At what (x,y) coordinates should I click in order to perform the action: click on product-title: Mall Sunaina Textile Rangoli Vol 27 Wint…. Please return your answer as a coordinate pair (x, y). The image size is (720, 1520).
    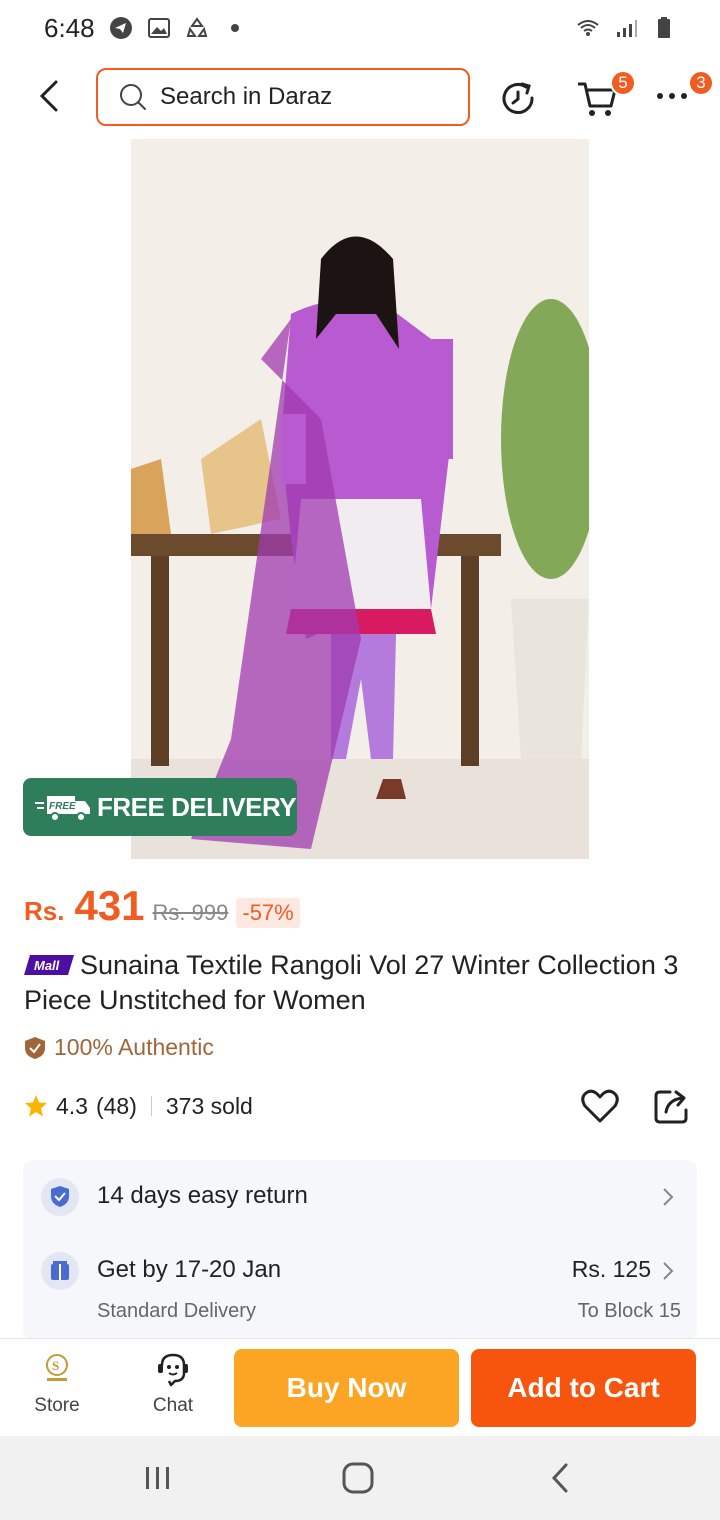
    Looking at the image, I should click on (354, 983).